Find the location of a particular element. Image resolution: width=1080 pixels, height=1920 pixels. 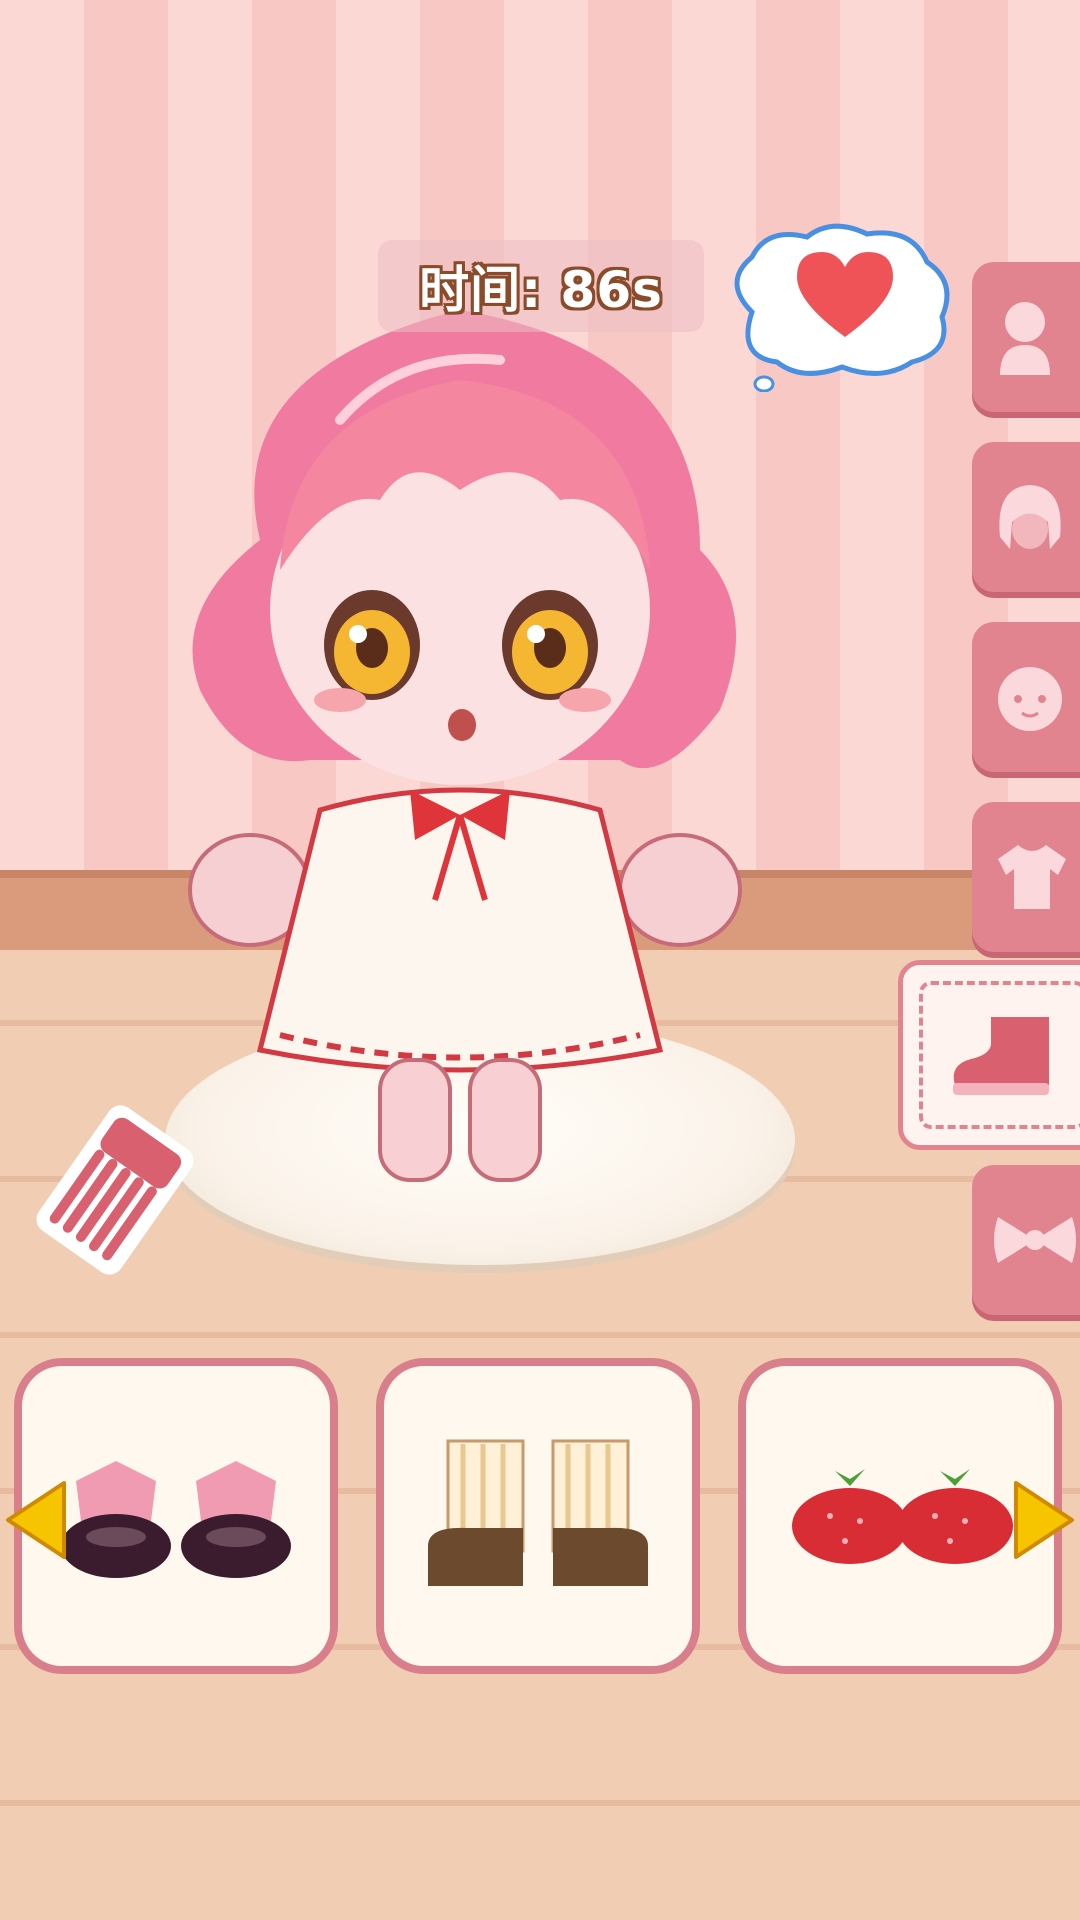

shirt-icon is located at coordinates (1032, 877).